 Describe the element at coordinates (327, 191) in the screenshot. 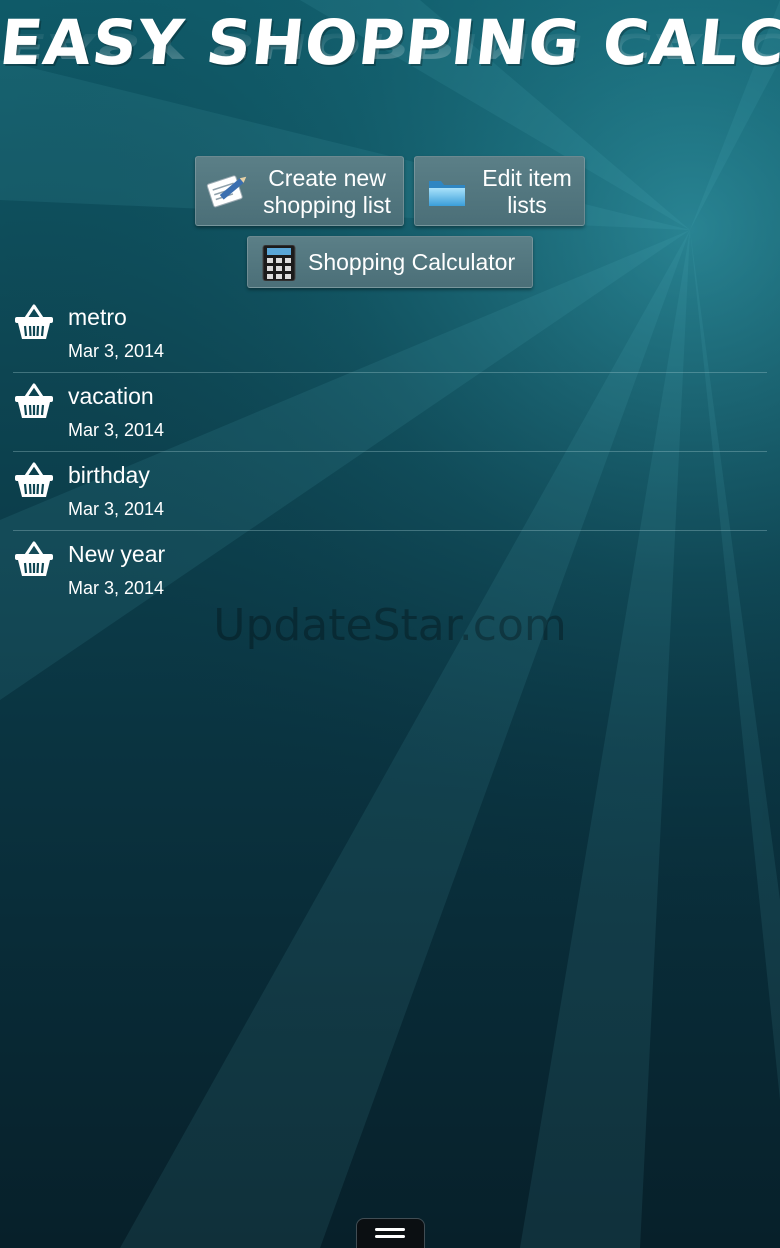

I see `create-shopping-list-label: Create new shopping list` at that location.